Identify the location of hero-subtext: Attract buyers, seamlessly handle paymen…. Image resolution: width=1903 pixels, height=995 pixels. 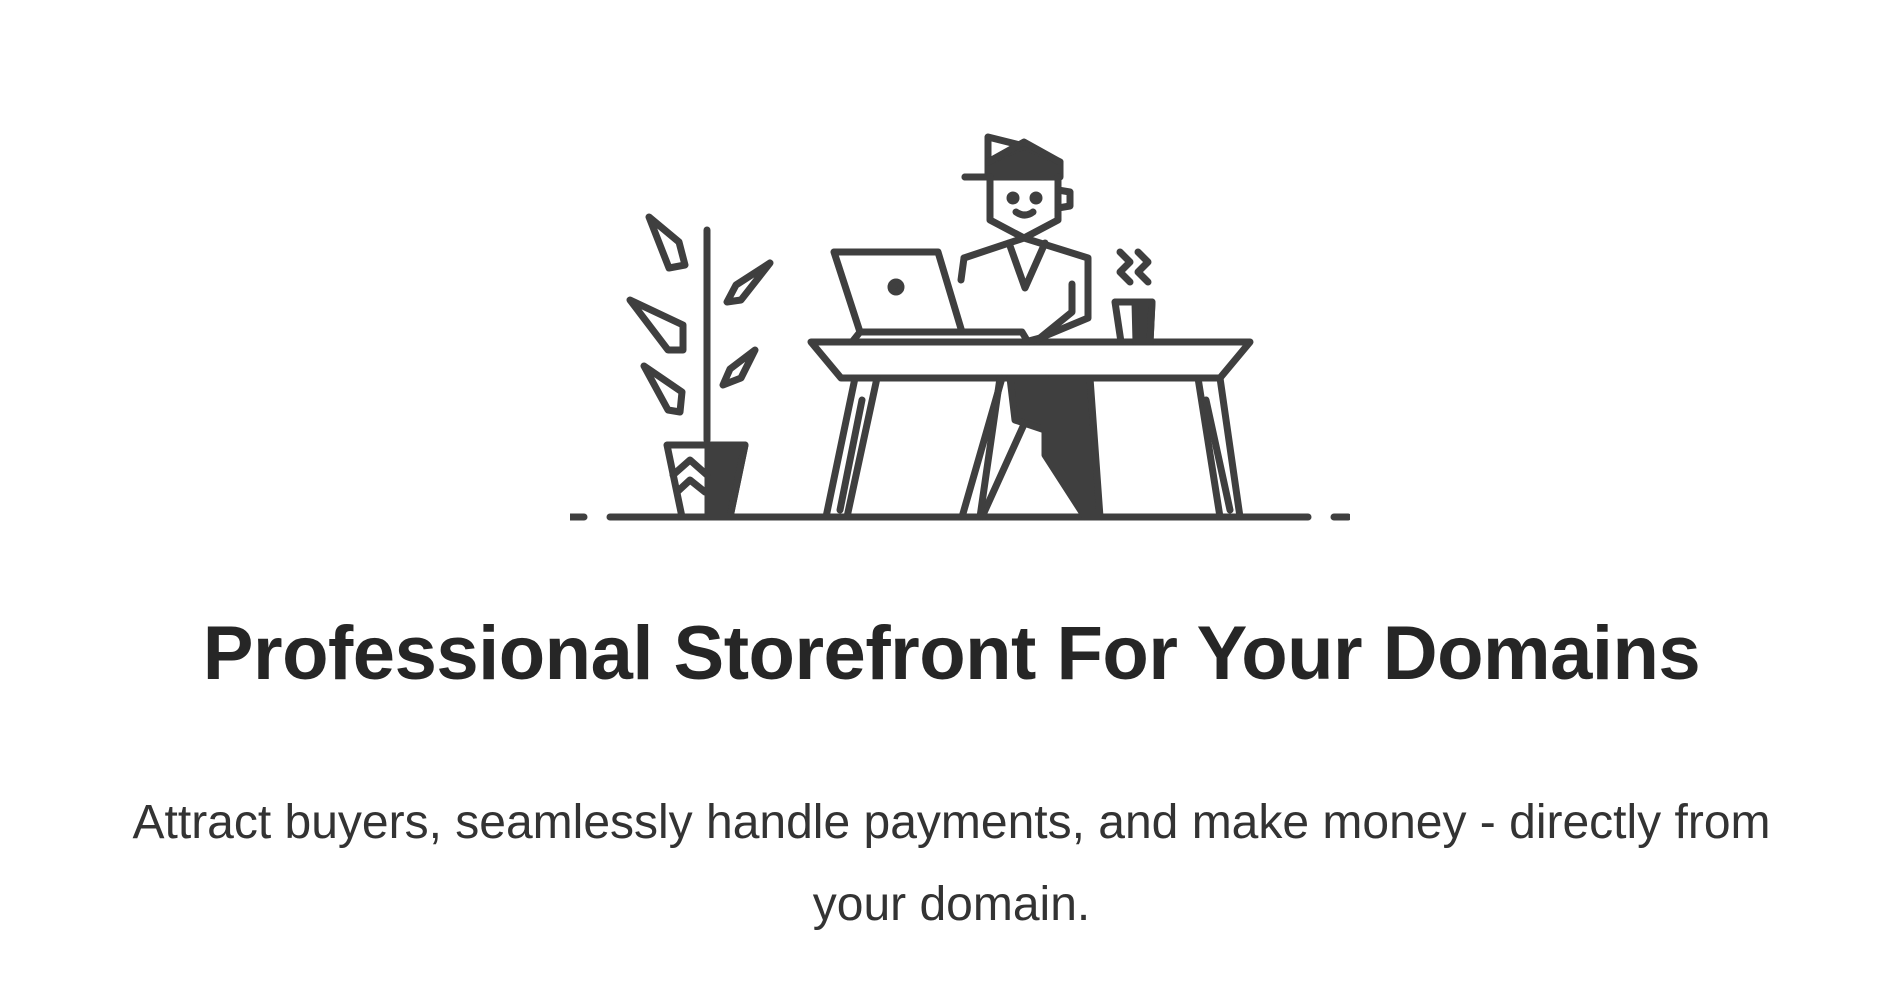
(951, 863).